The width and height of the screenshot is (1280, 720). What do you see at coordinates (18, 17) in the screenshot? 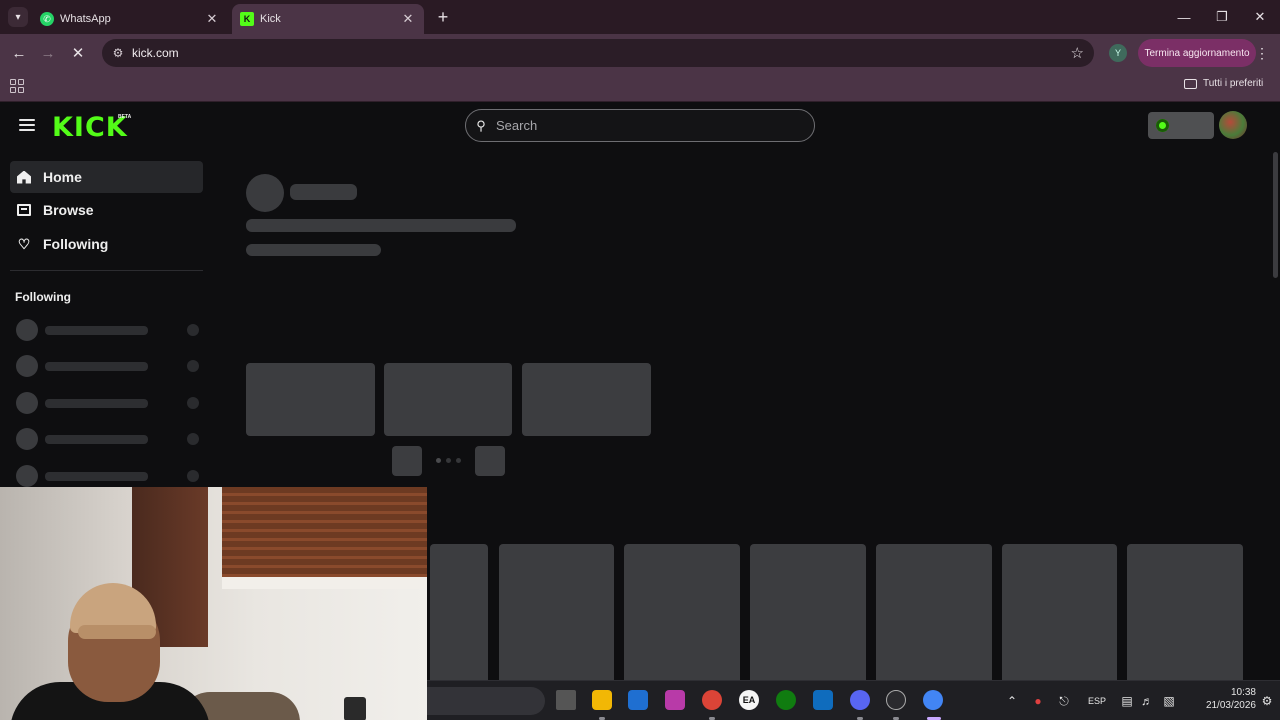
I see `tab-search-dropdown-icon: ▾` at bounding box center [18, 17].